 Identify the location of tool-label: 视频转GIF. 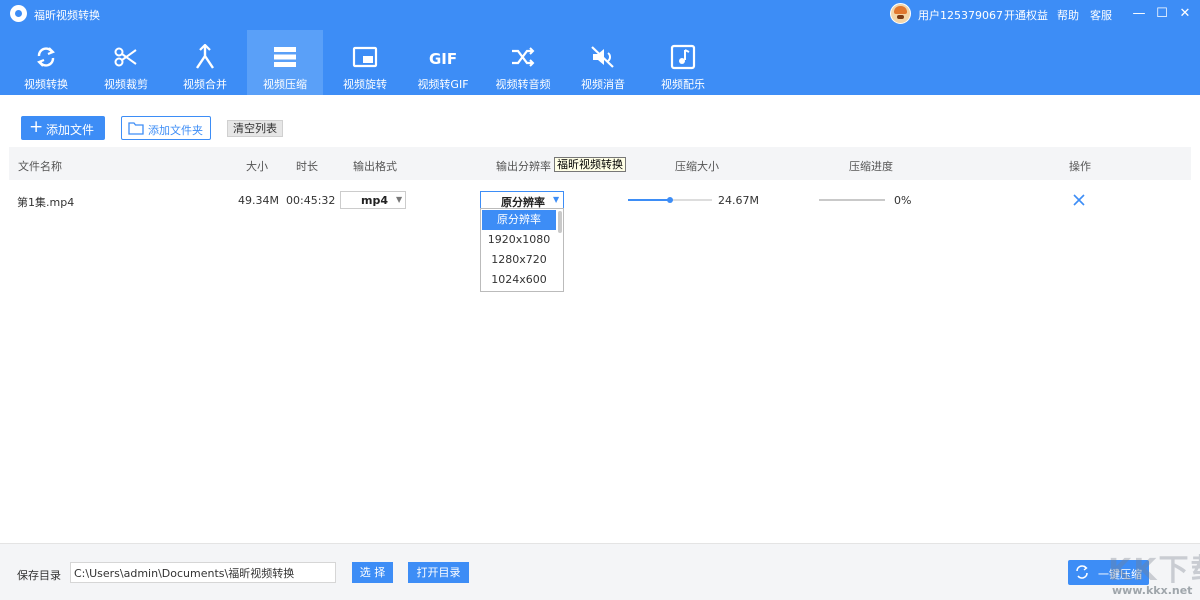
(443, 84).